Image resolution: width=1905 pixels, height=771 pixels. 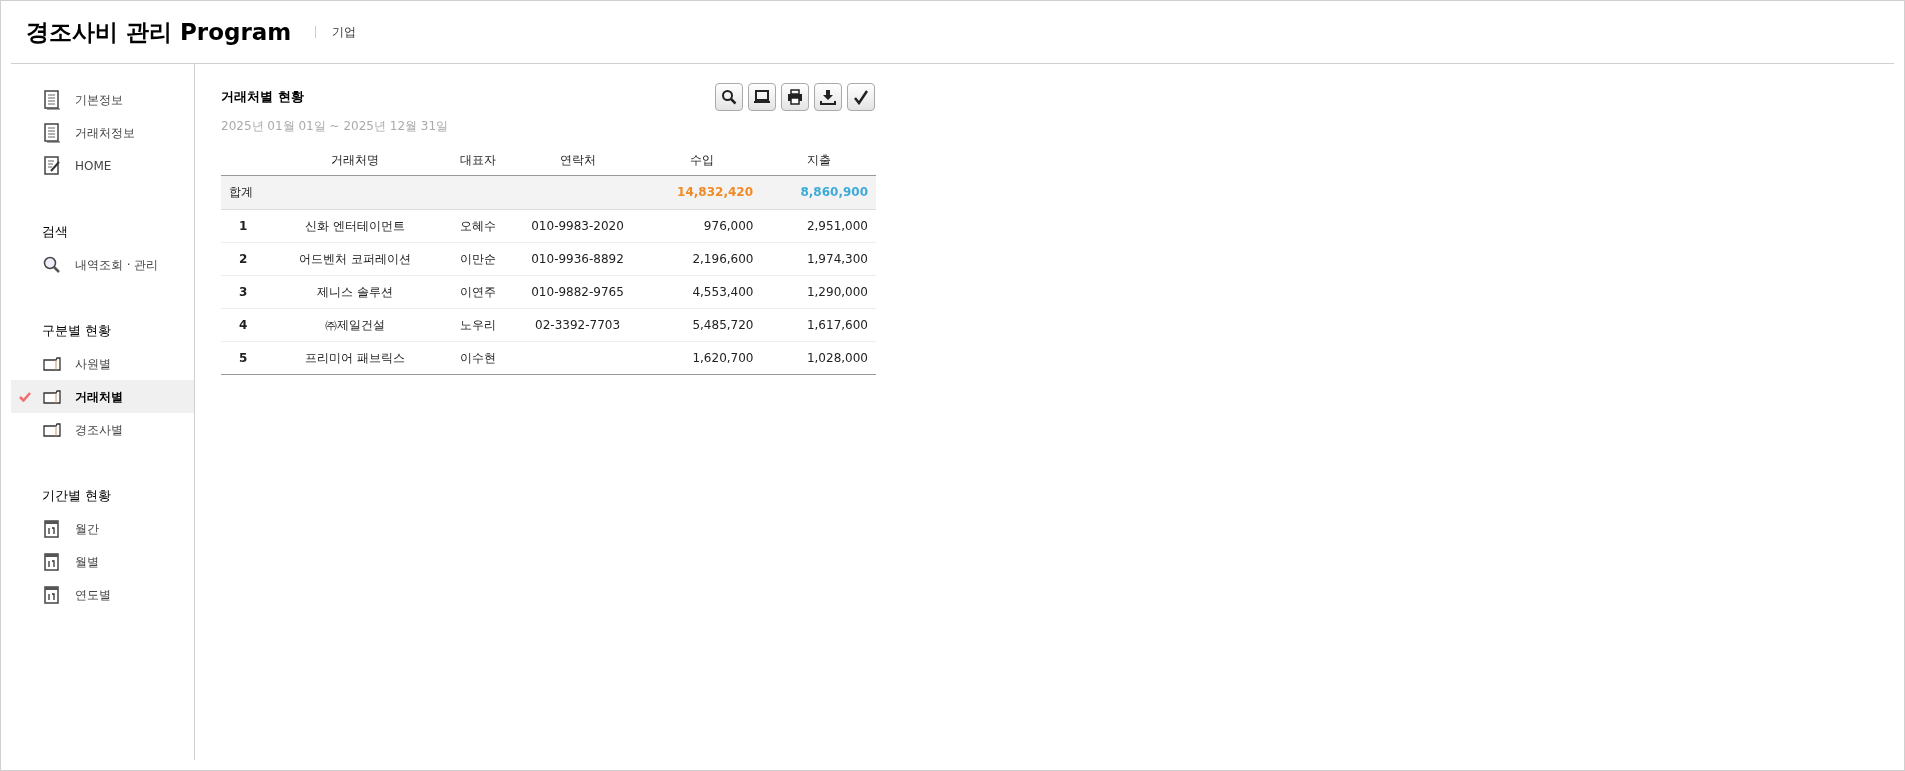 What do you see at coordinates (723, 324) in the screenshot?
I see `table-cell: 5,485,720` at bounding box center [723, 324].